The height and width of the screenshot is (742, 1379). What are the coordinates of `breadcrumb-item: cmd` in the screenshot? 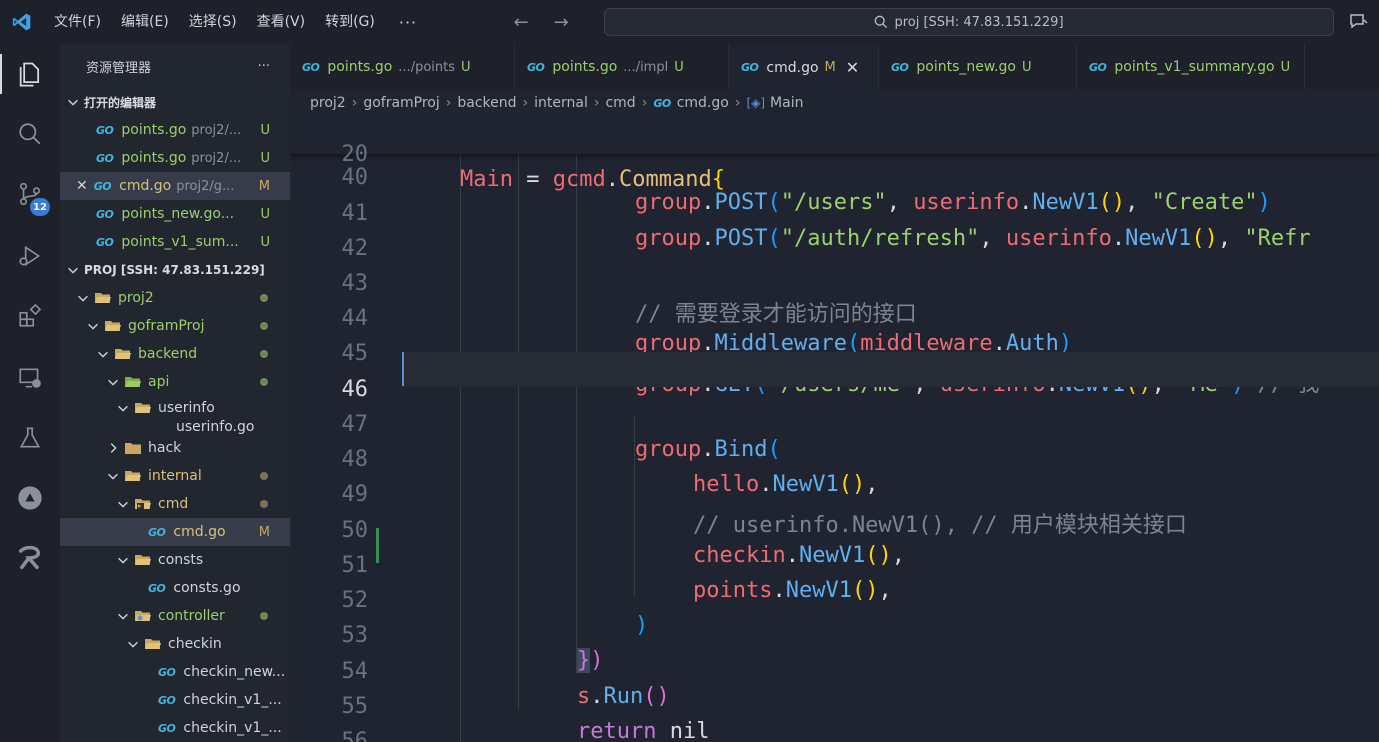 It's located at (620, 103).